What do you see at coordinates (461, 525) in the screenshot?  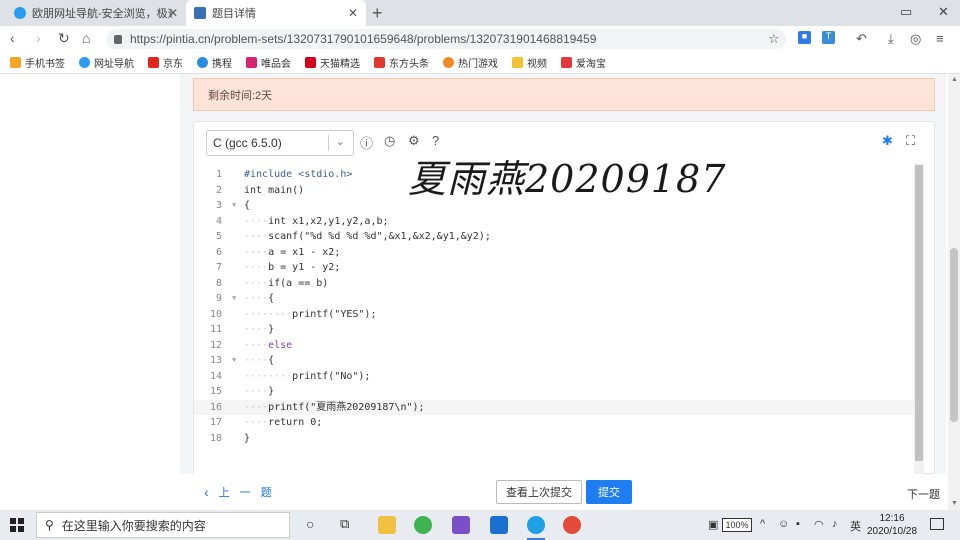 I see `visual-studio-icon` at bounding box center [461, 525].